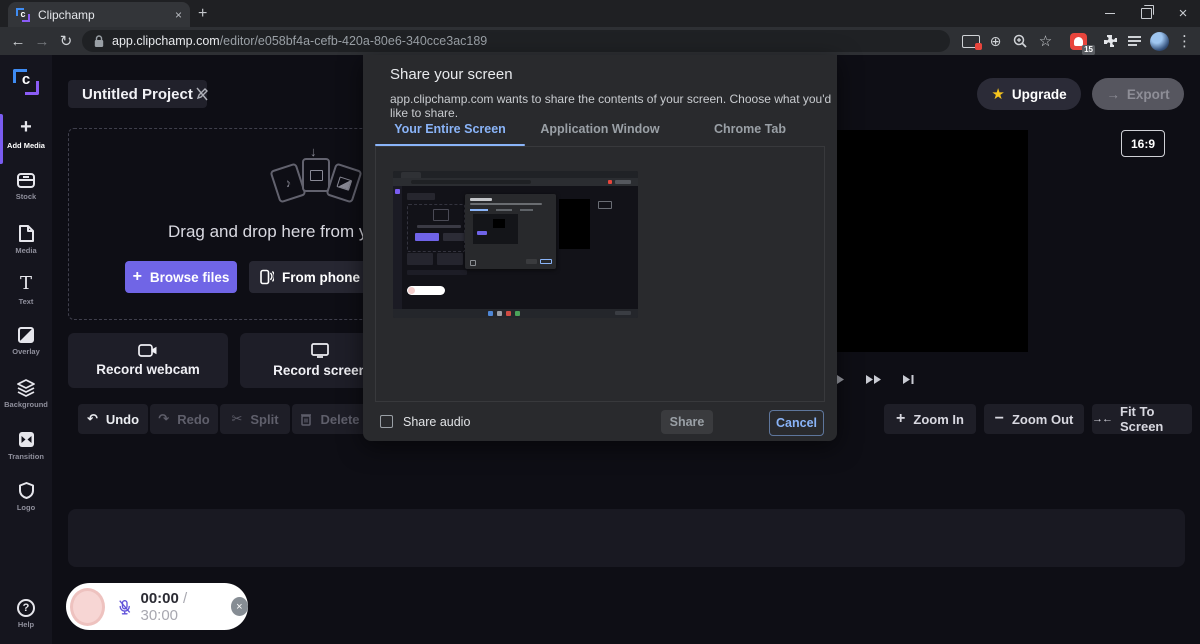 This screenshot has width=1200, height=644. Describe the element at coordinates (600, 421) in the screenshot. I see `dialog-footer: Share audio Share Cancel` at that location.